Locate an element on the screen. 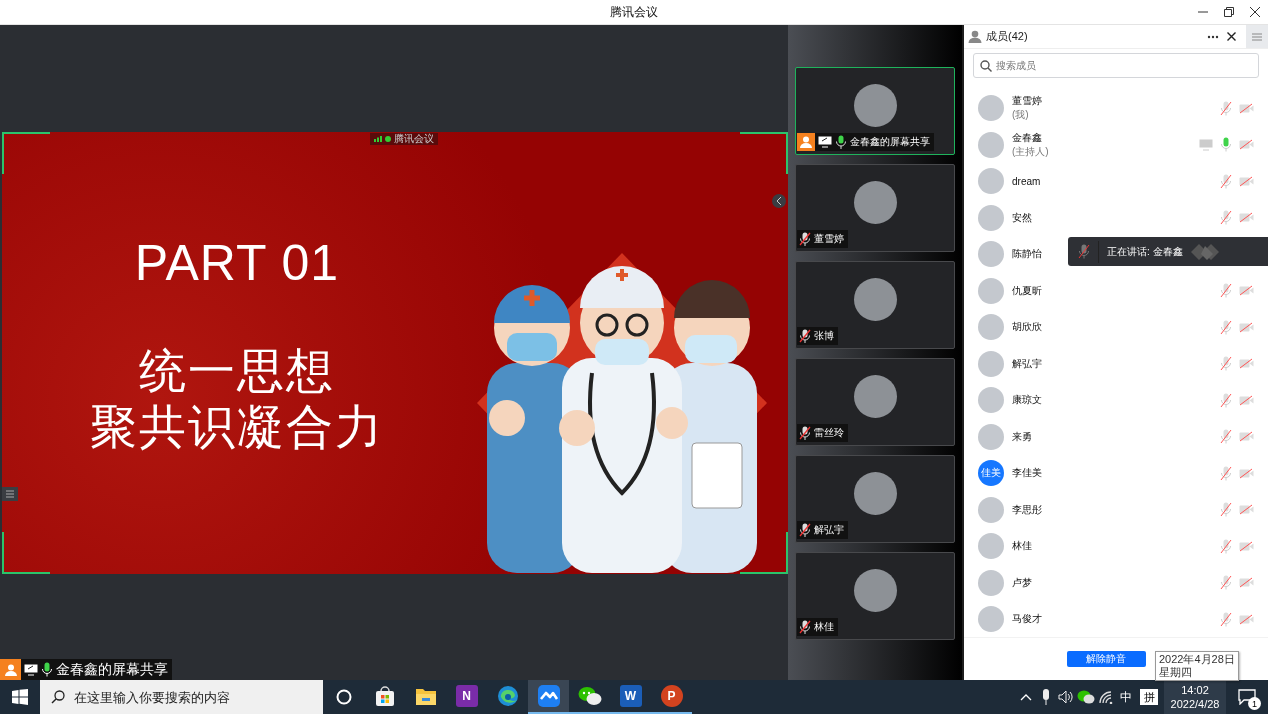  member-row: dream is located at coordinates (1116, 181).